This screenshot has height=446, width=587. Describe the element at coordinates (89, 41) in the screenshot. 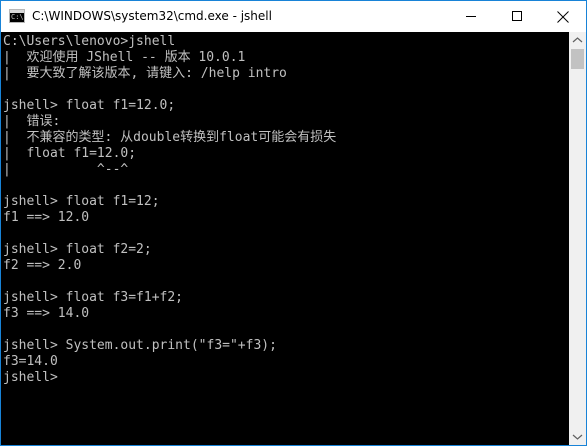

I see `console-line: C:\Users\lenovo>jshell` at that location.